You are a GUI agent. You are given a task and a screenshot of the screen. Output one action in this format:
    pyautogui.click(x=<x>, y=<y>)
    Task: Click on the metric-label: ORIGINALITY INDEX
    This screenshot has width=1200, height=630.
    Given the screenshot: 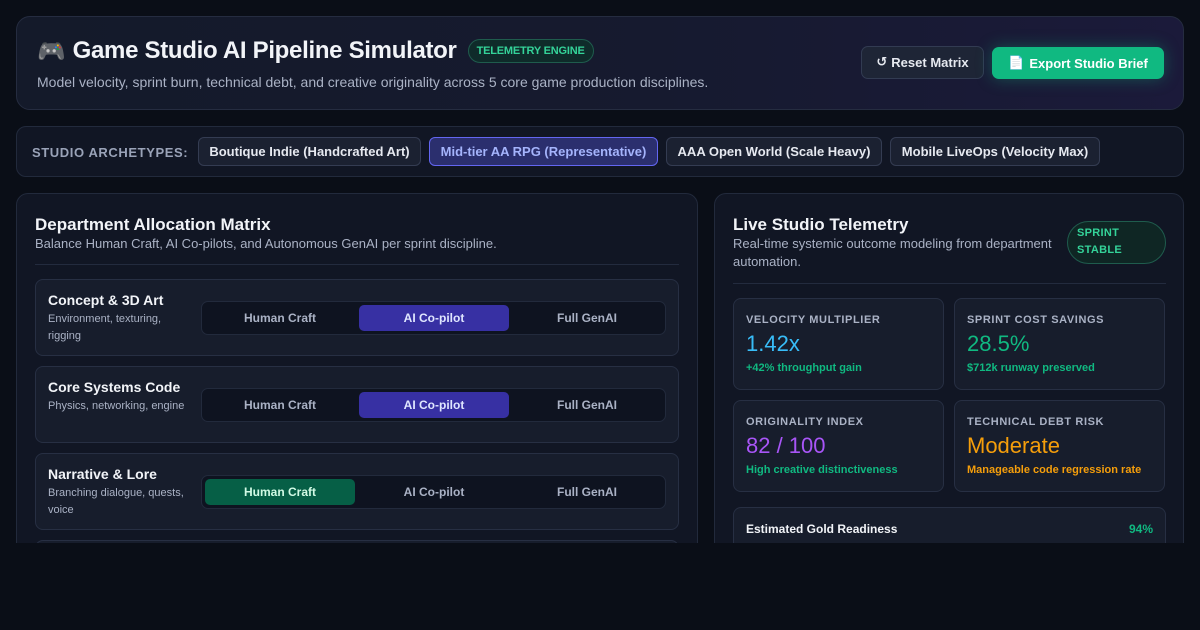 What is the action you would take?
    pyautogui.click(x=805, y=422)
    